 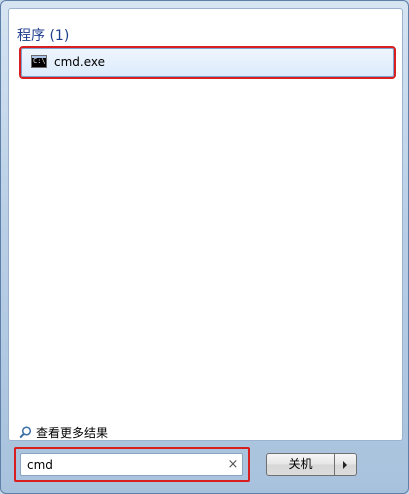 What do you see at coordinates (346, 464) in the screenshot?
I see `right-arrow-icon` at bounding box center [346, 464].